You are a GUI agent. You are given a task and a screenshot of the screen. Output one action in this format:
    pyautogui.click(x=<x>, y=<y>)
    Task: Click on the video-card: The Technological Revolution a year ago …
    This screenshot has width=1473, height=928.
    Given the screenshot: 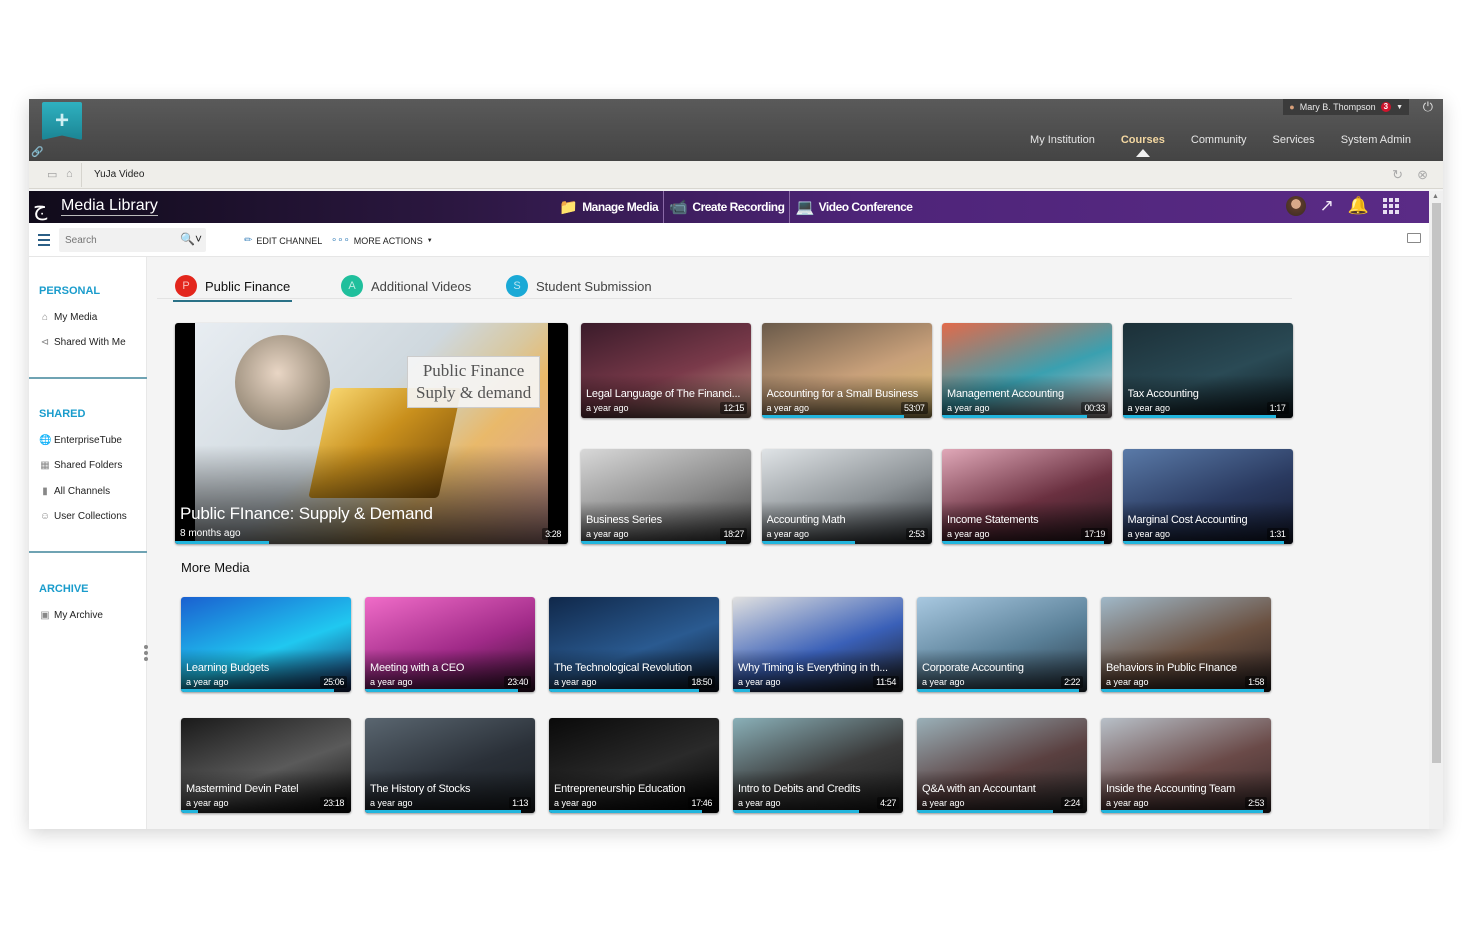 What is the action you would take?
    pyautogui.click(x=634, y=644)
    